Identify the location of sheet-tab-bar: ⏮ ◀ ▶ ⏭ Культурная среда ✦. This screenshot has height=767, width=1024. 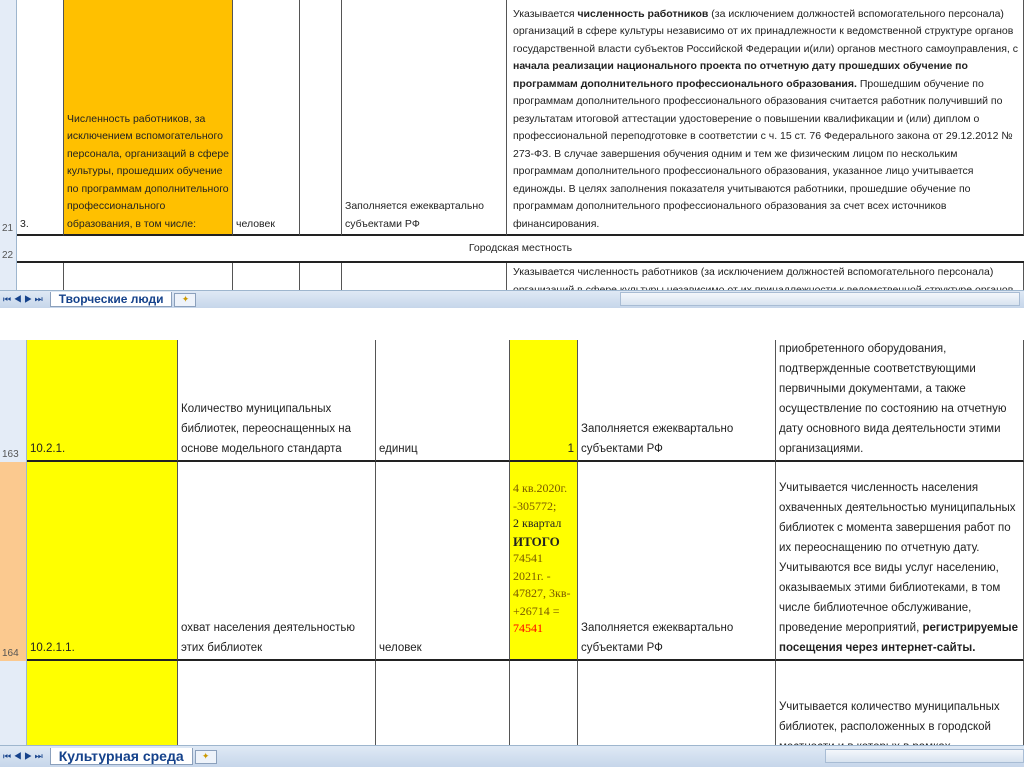
(512, 756).